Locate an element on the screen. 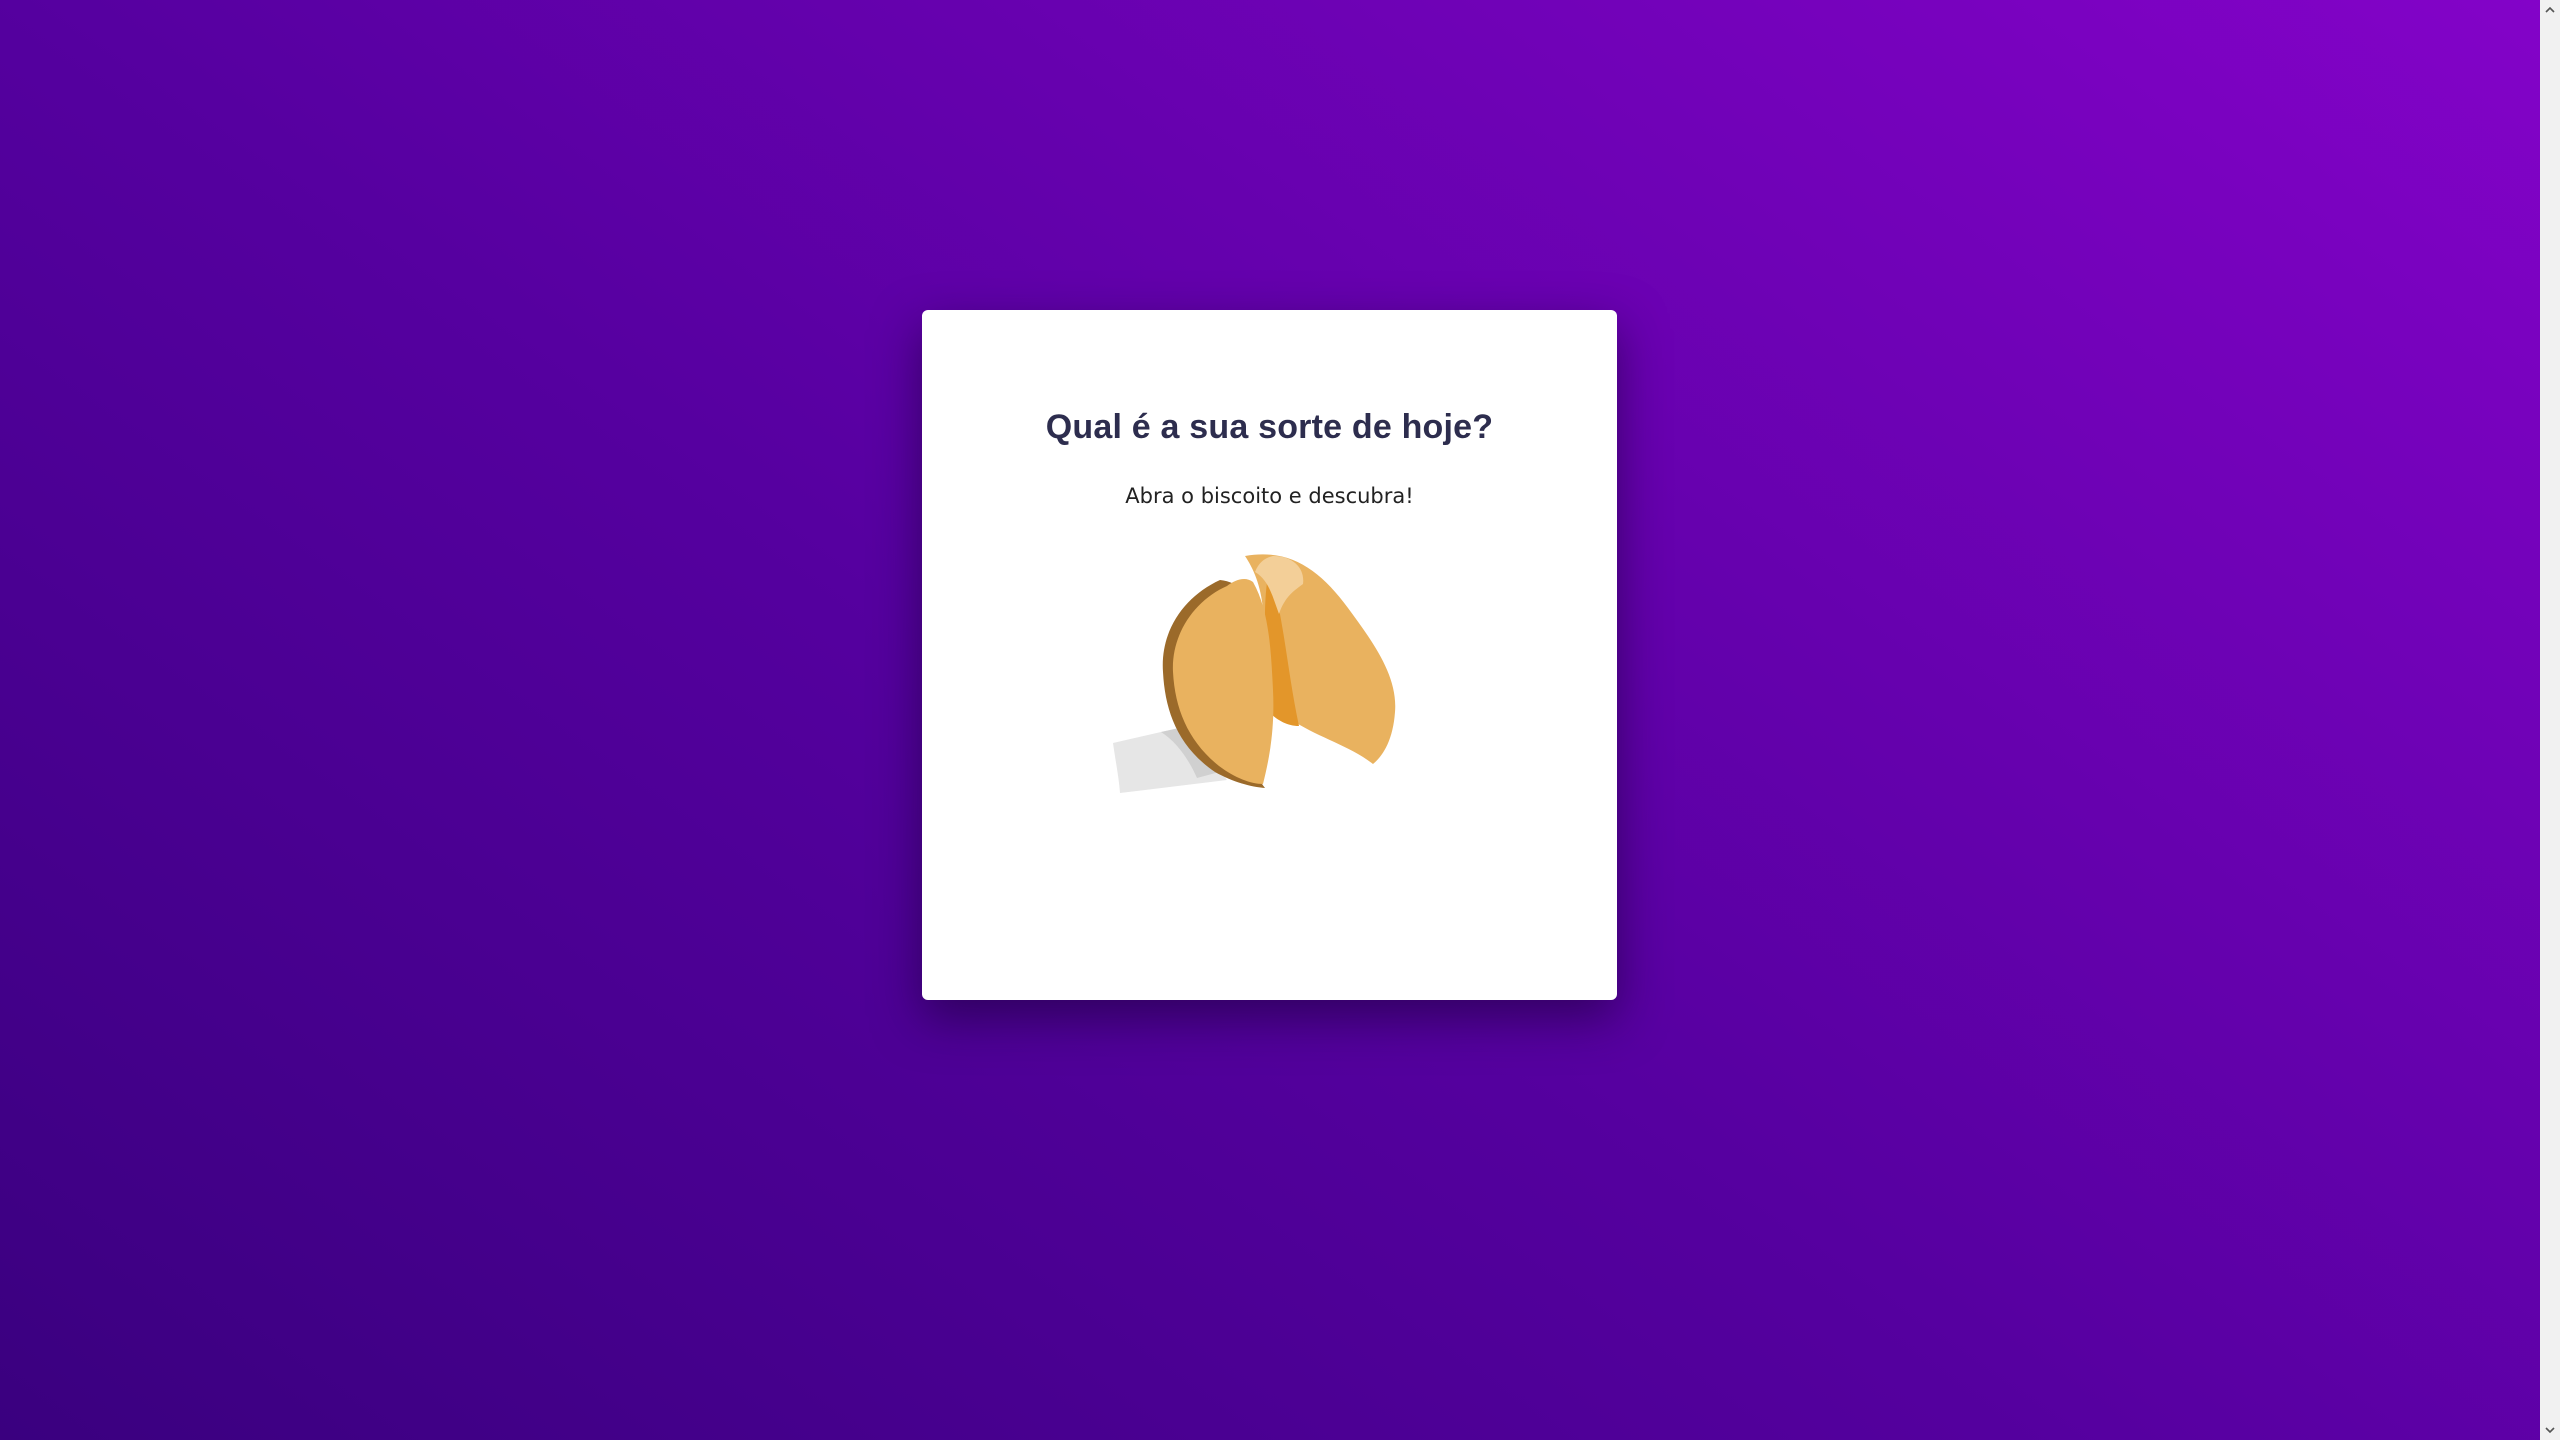 The image size is (2560, 1440). fortune-cookie-icon is located at coordinates (1254, 673).